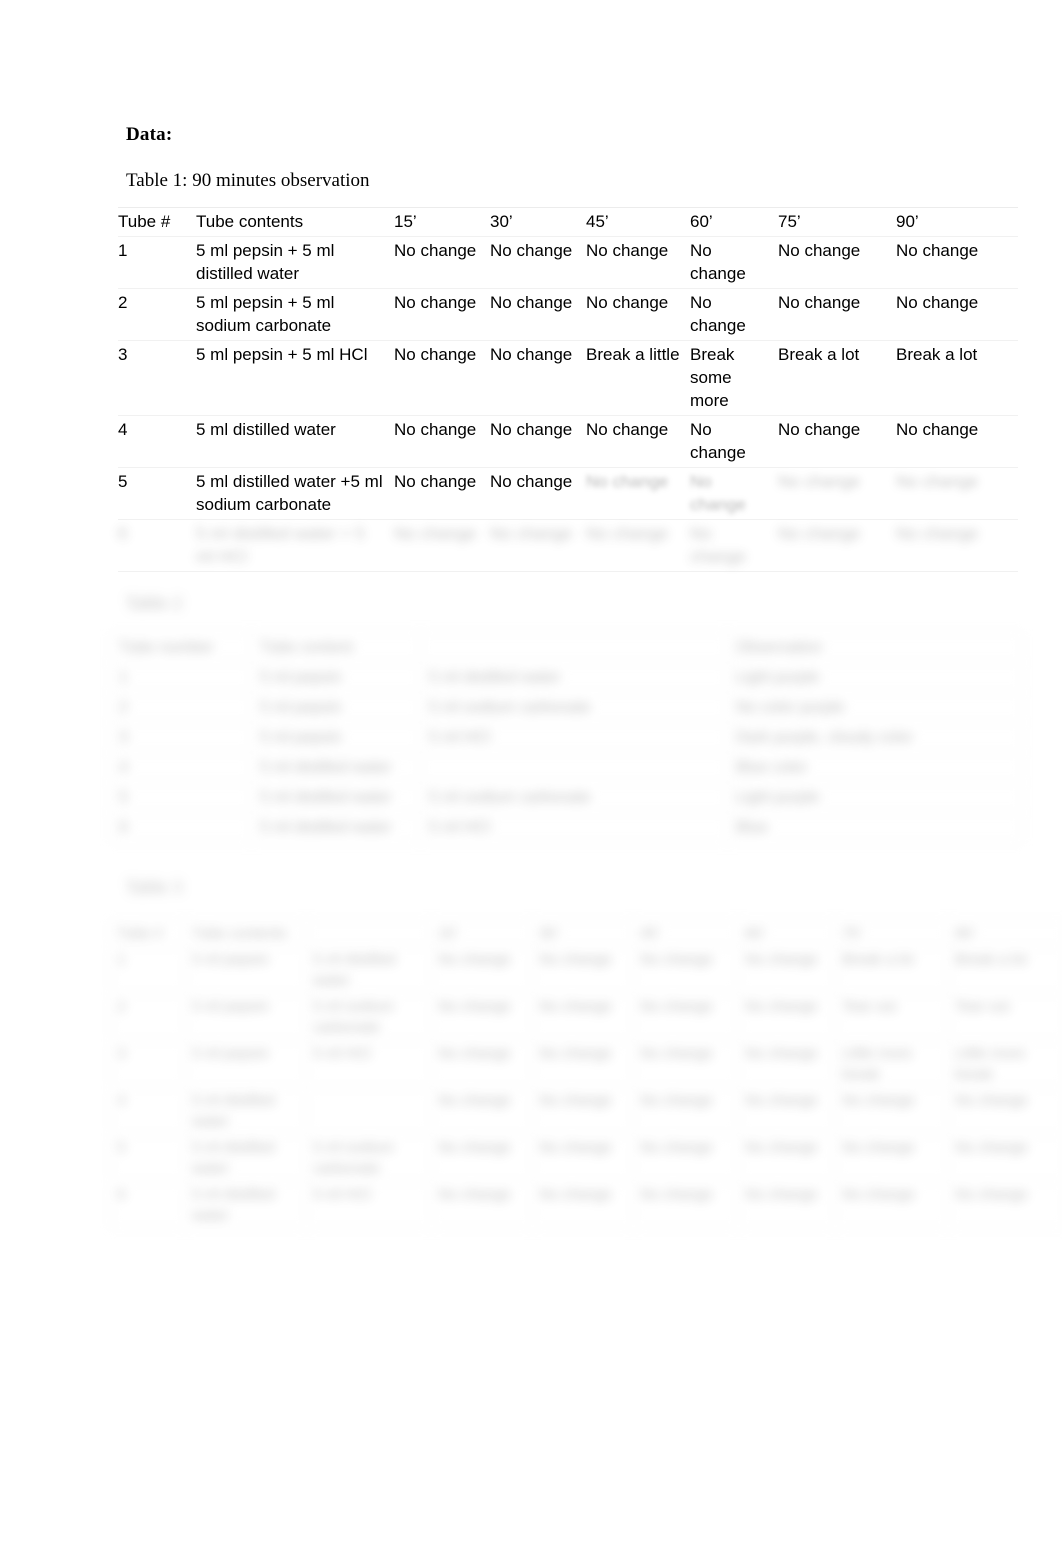 The width and height of the screenshot is (1062, 1556). What do you see at coordinates (336, 707) in the screenshot?
I see `cell-content-a: 5 ml pepsin` at bounding box center [336, 707].